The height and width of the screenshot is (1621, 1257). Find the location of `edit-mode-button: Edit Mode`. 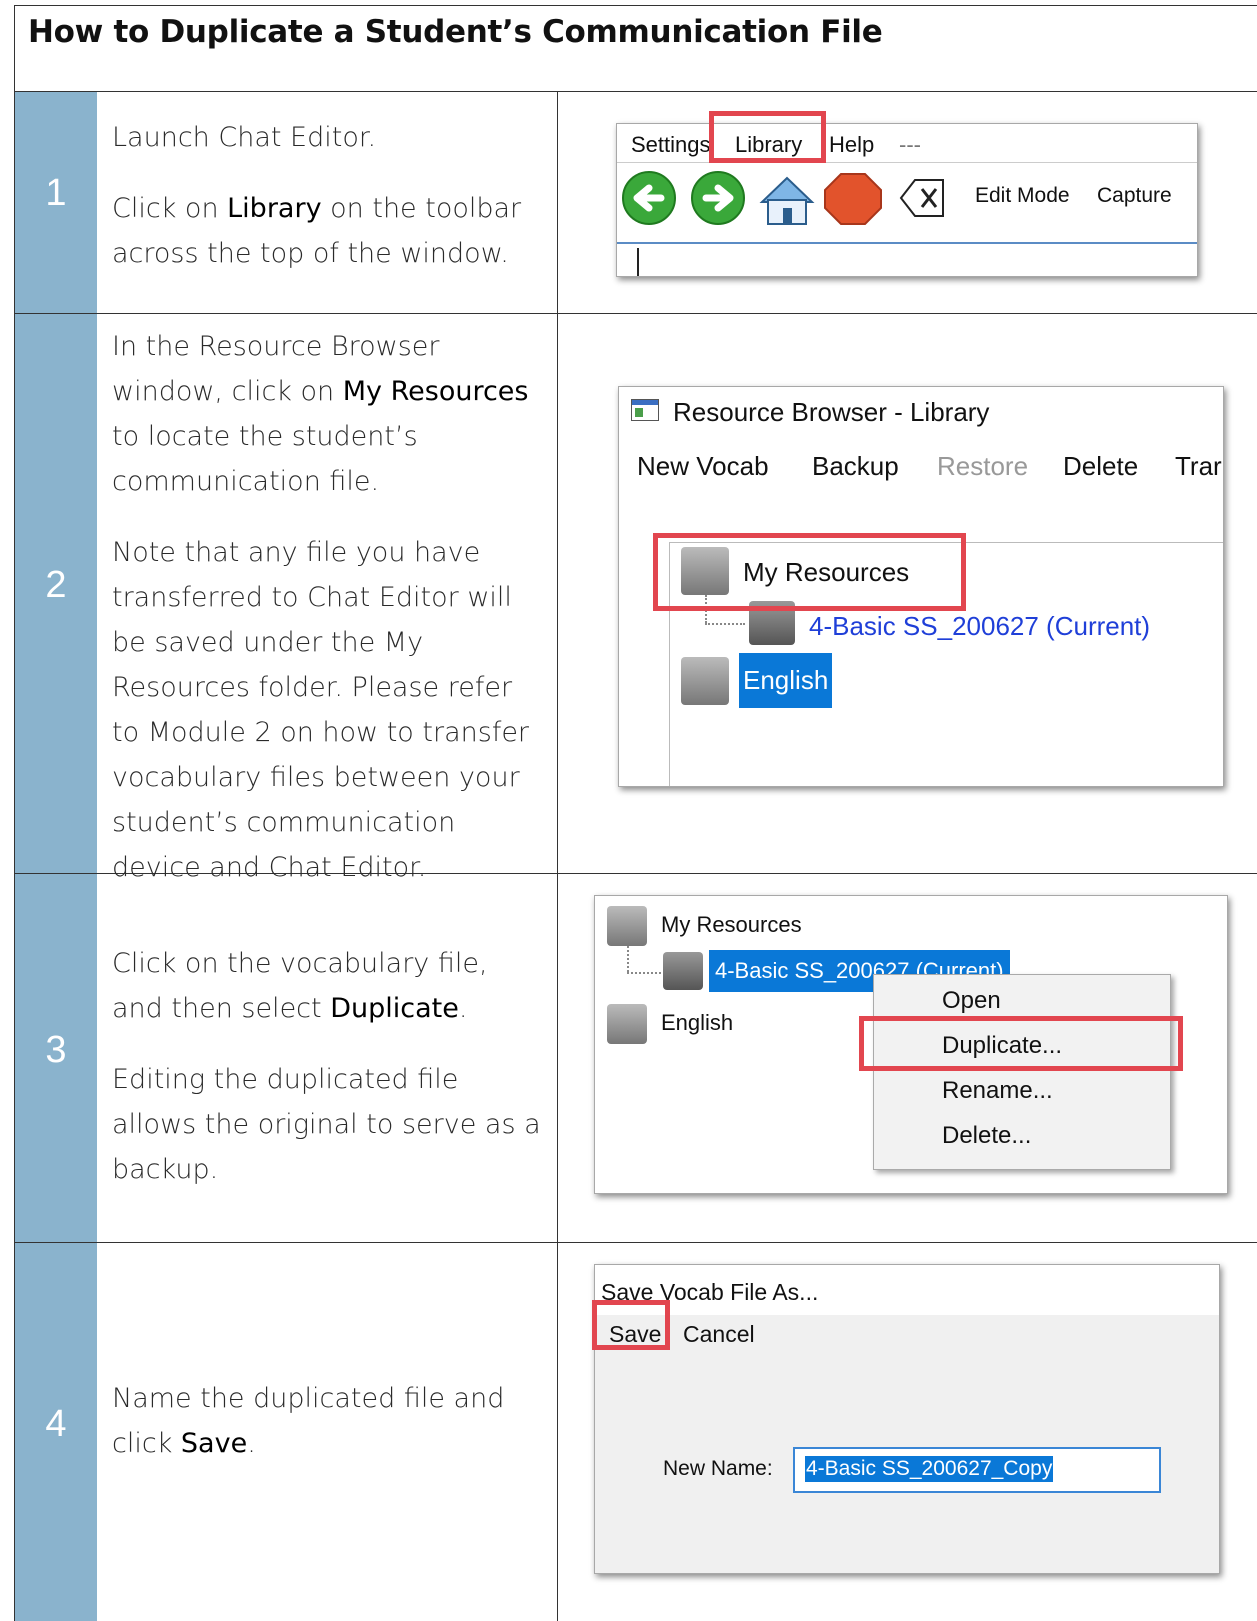

edit-mode-button: Edit Mode is located at coordinates (1022, 196).